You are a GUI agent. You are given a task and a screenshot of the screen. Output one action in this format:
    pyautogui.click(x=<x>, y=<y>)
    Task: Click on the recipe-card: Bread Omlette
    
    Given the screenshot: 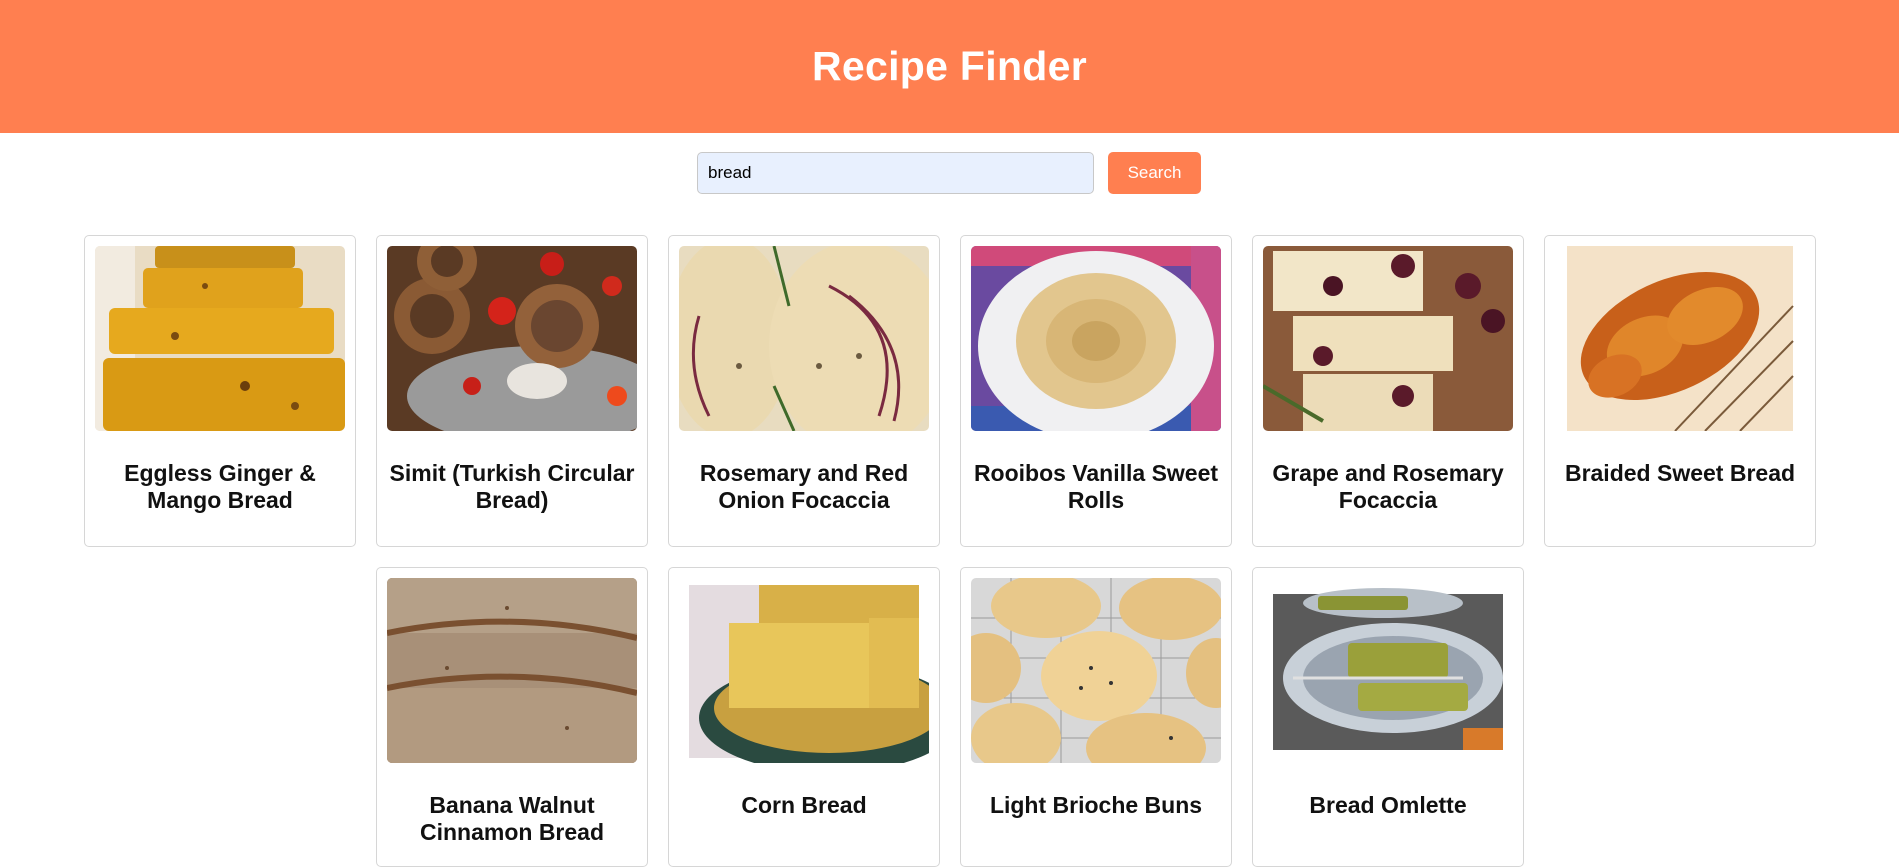 What is the action you would take?
    pyautogui.click(x=1388, y=717)
    